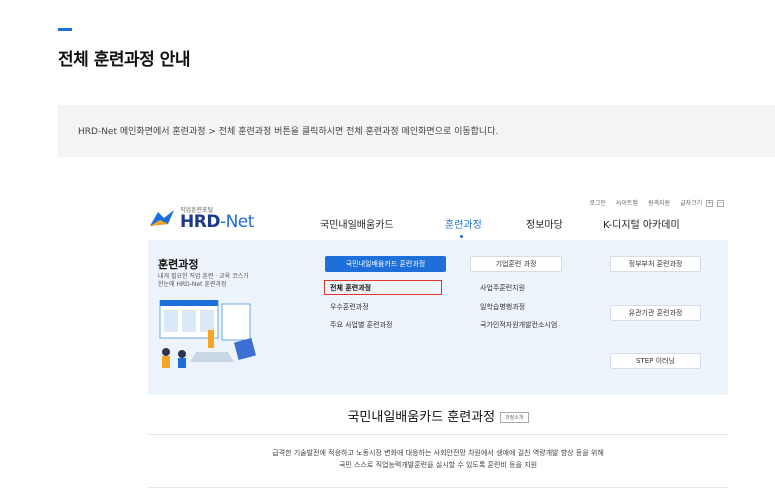 Image resolution: width=775 pixels, height=503 pixels. I want to click on nav-item-learning-card: 국민내일배움카드, so click(357, 223).